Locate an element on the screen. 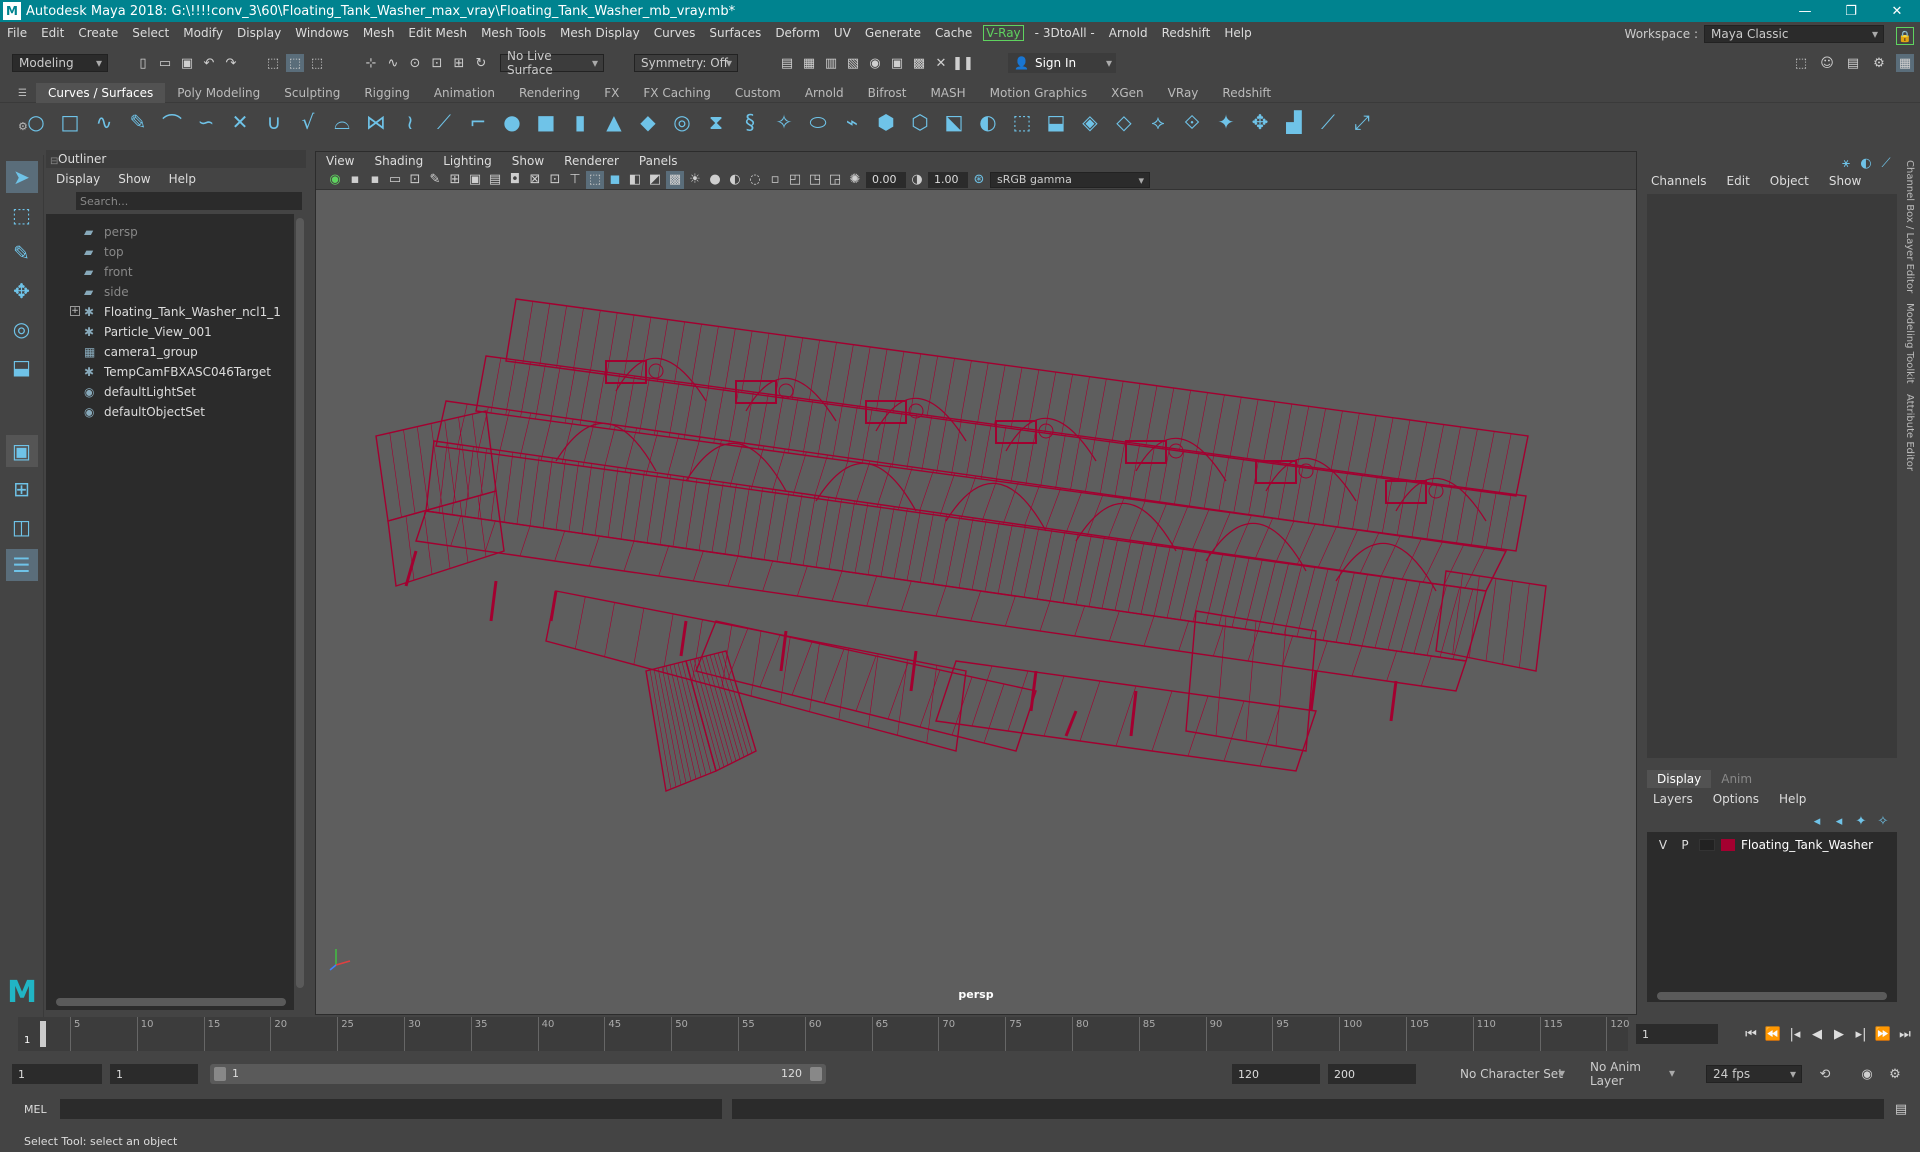 The image size is (1920, 1152). snap-rotate-icon: ↻ is located at coordinates (481, 63).